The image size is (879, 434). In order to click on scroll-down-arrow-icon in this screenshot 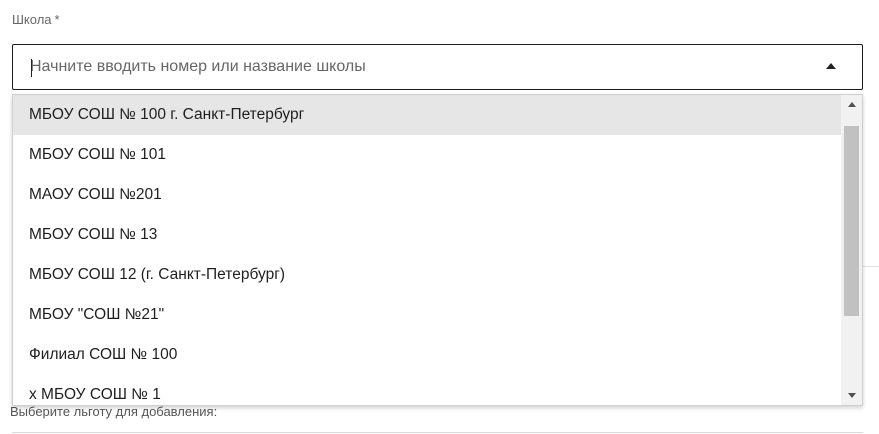, I will do `click(852, 395)`.